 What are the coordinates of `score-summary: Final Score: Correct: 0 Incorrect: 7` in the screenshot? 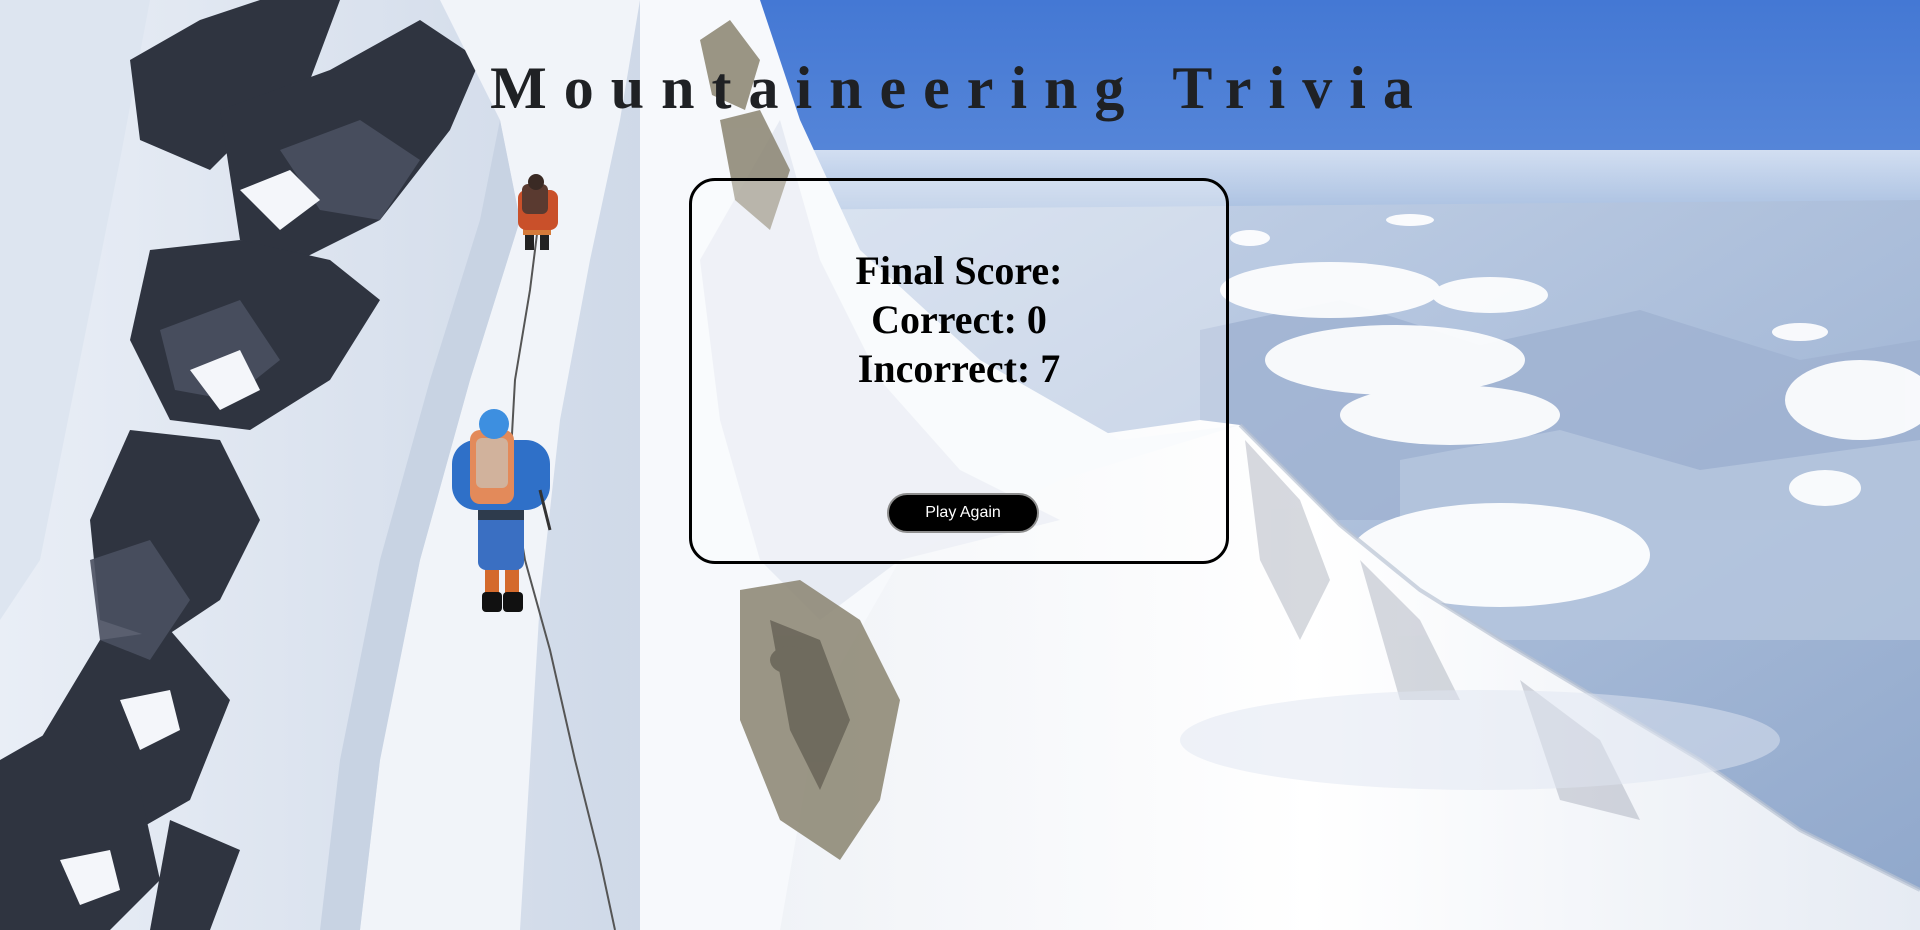 It's located at (959, 319).